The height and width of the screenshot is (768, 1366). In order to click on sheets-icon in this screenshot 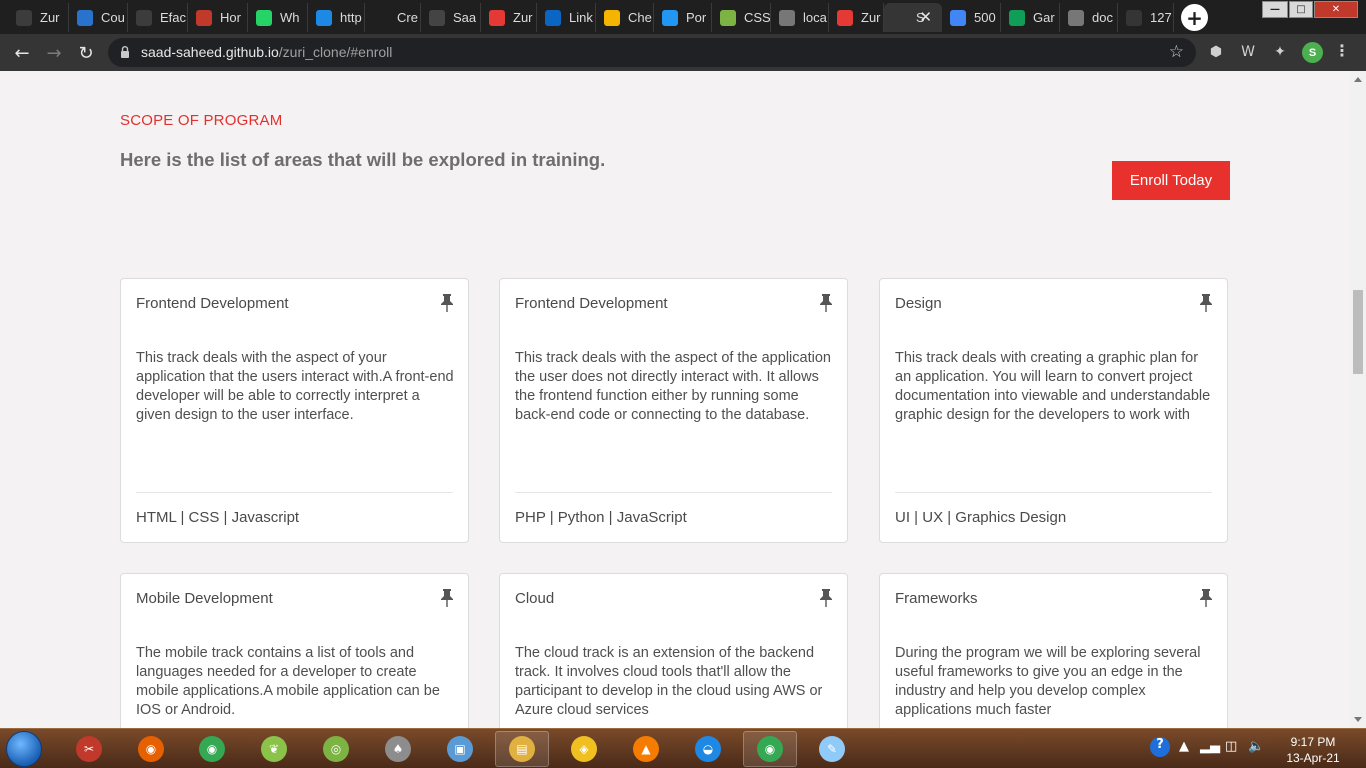, I will do `click(1017, 17)`.